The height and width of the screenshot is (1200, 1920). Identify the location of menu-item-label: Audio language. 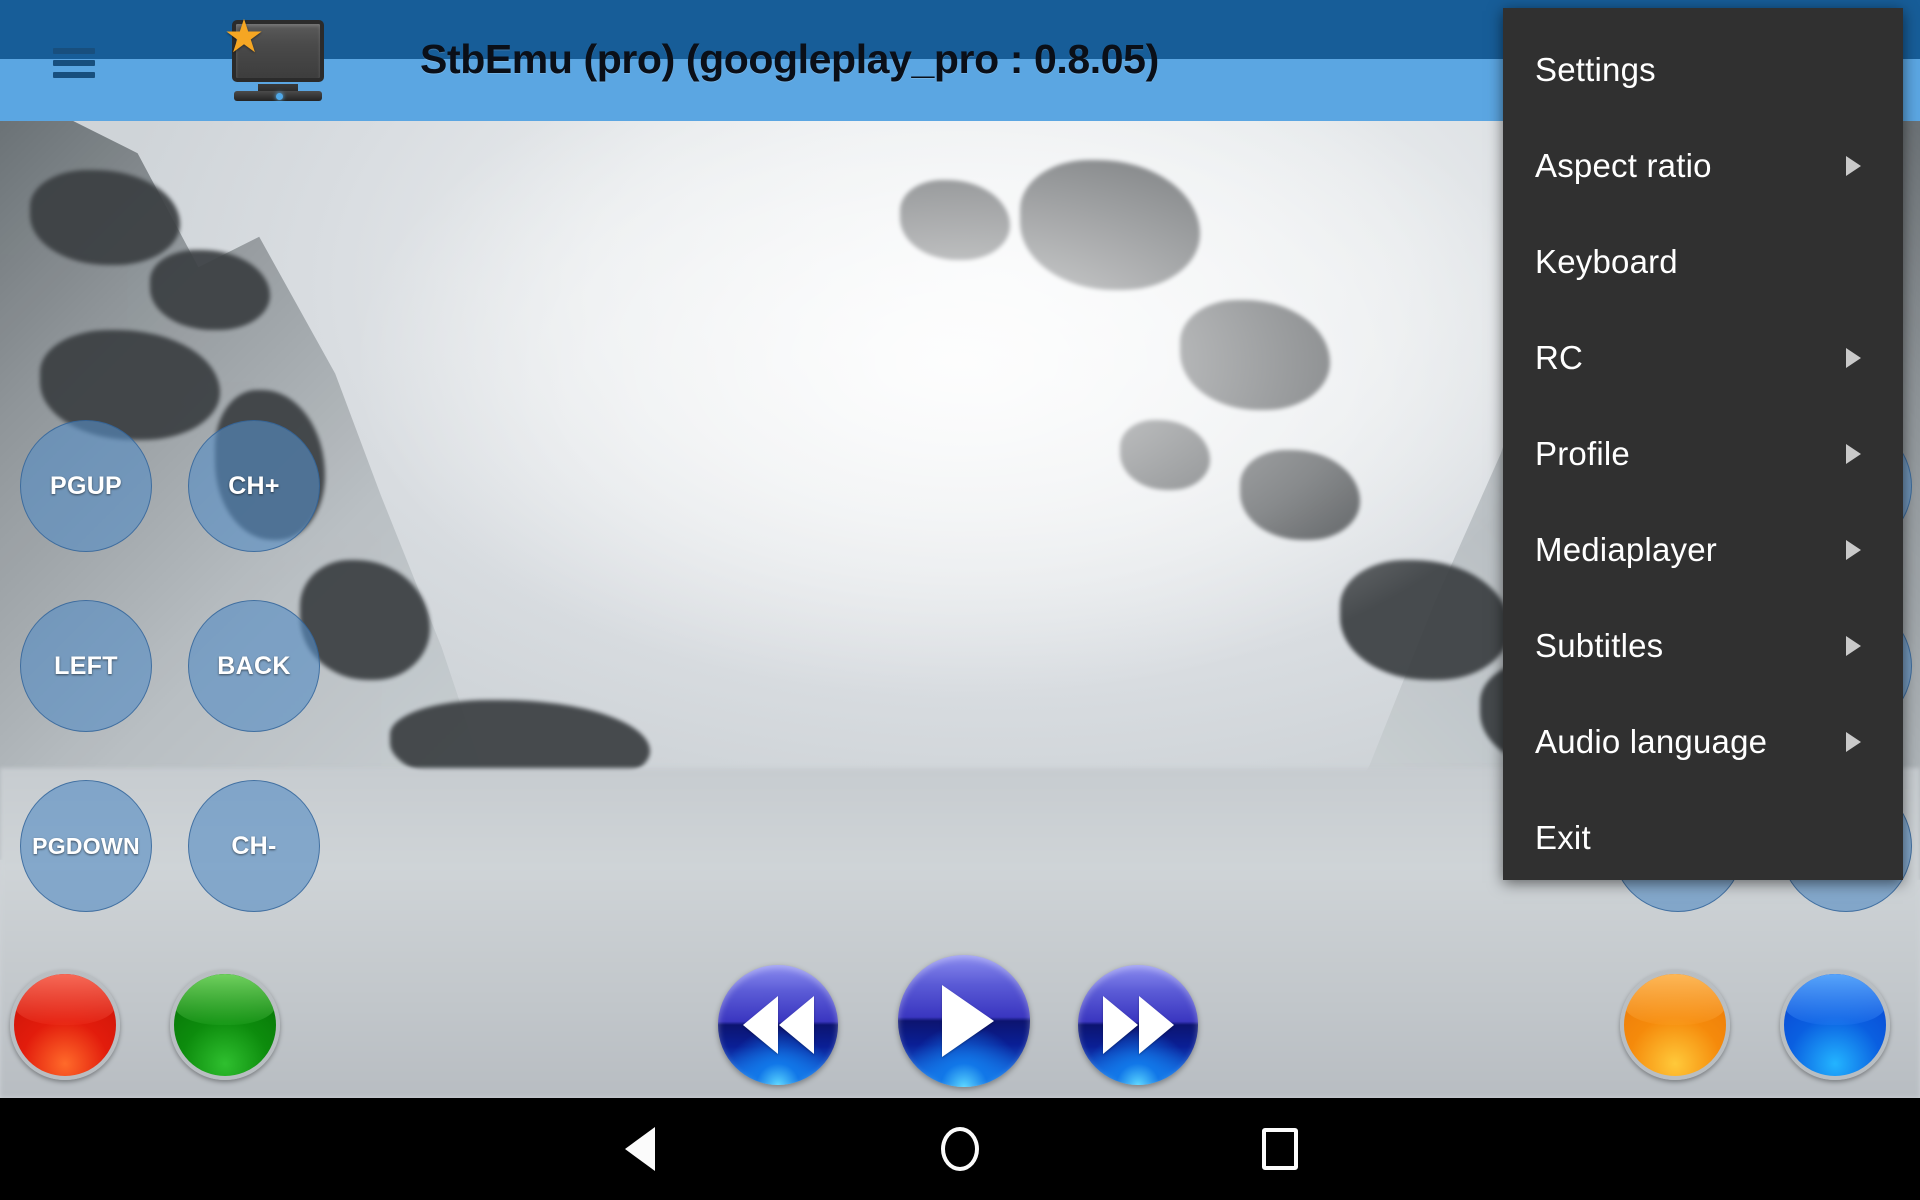
(1651, 741).